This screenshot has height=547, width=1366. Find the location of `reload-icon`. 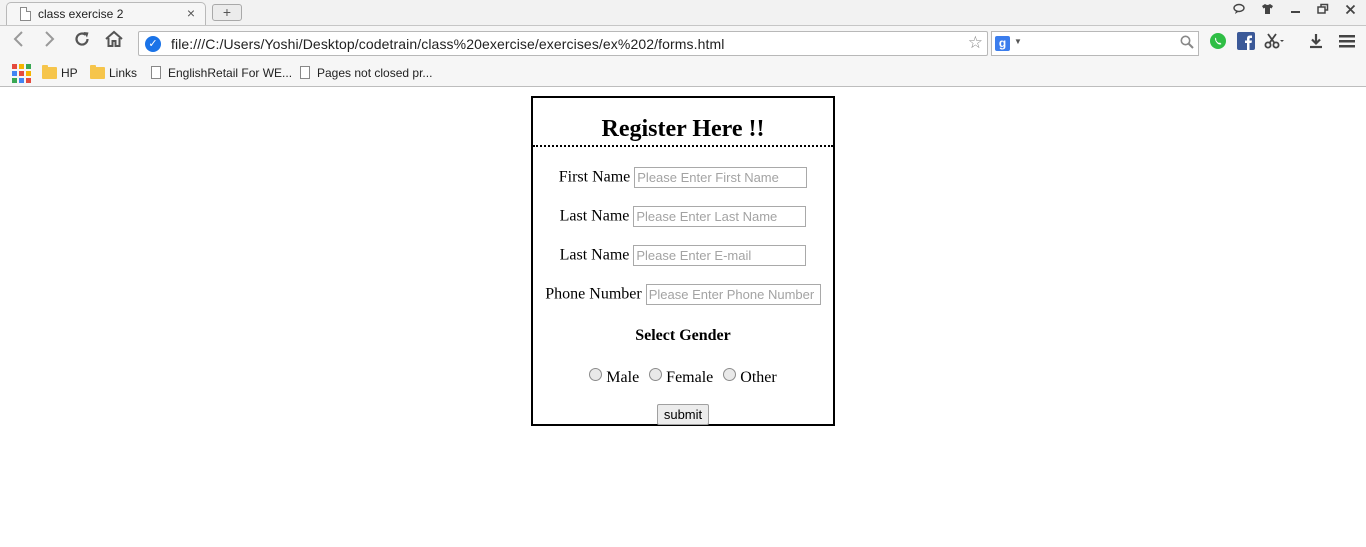

reload-icon is located at coordinates (82, 42).